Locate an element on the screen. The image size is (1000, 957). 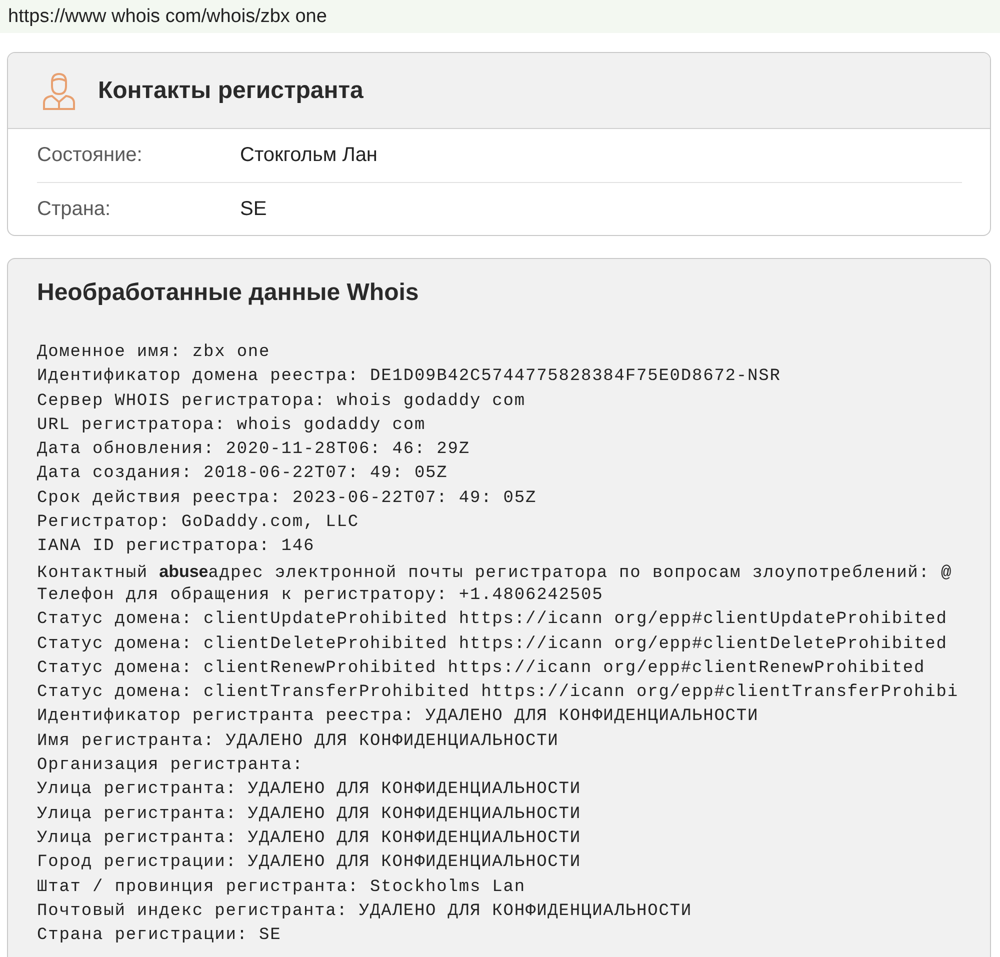
whois-line: Доменное имя: zbx one is located at coordinates (154, 353).